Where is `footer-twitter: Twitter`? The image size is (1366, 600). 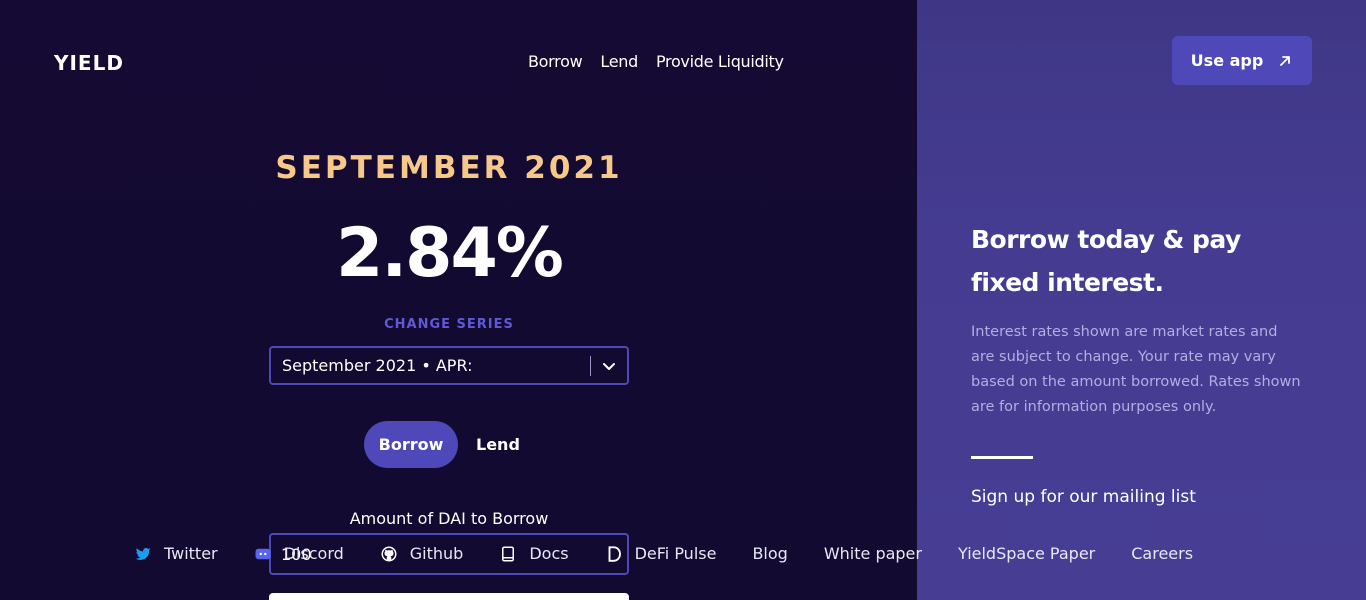 footer-twitter: Twitter is located at coordinates (176, 553).